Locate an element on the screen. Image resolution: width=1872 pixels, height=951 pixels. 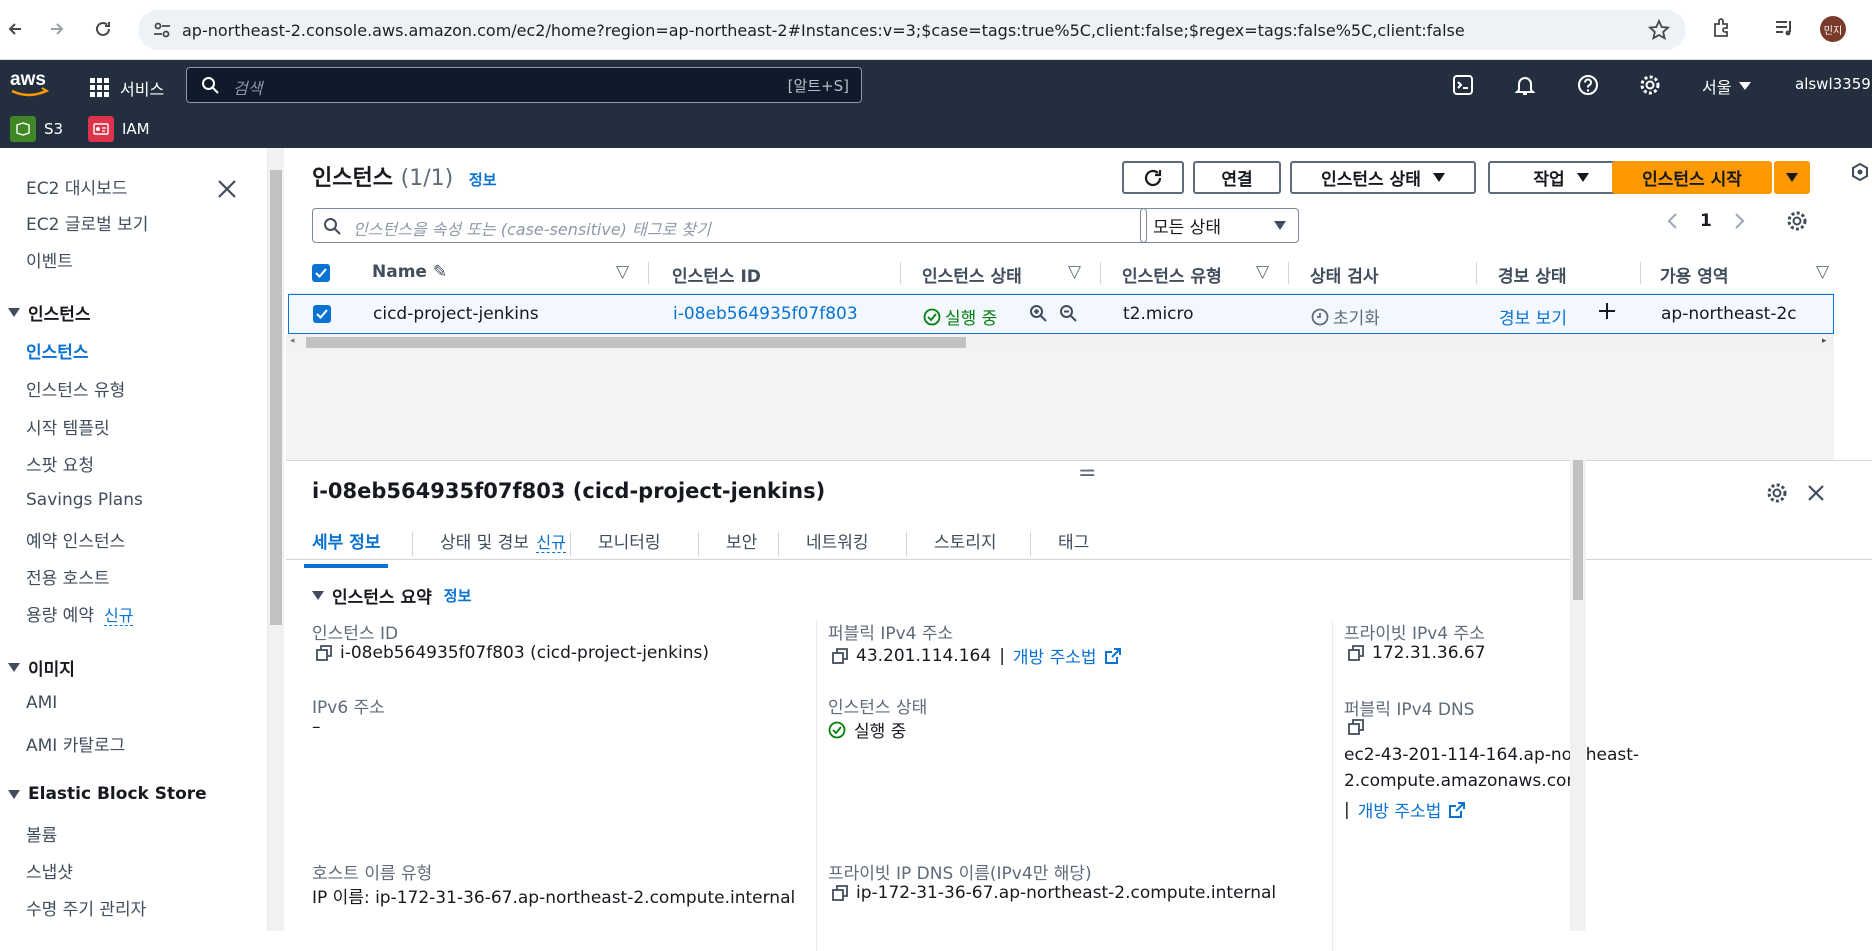
public-dns-copy-icon is located at coordinates (1356, 727).